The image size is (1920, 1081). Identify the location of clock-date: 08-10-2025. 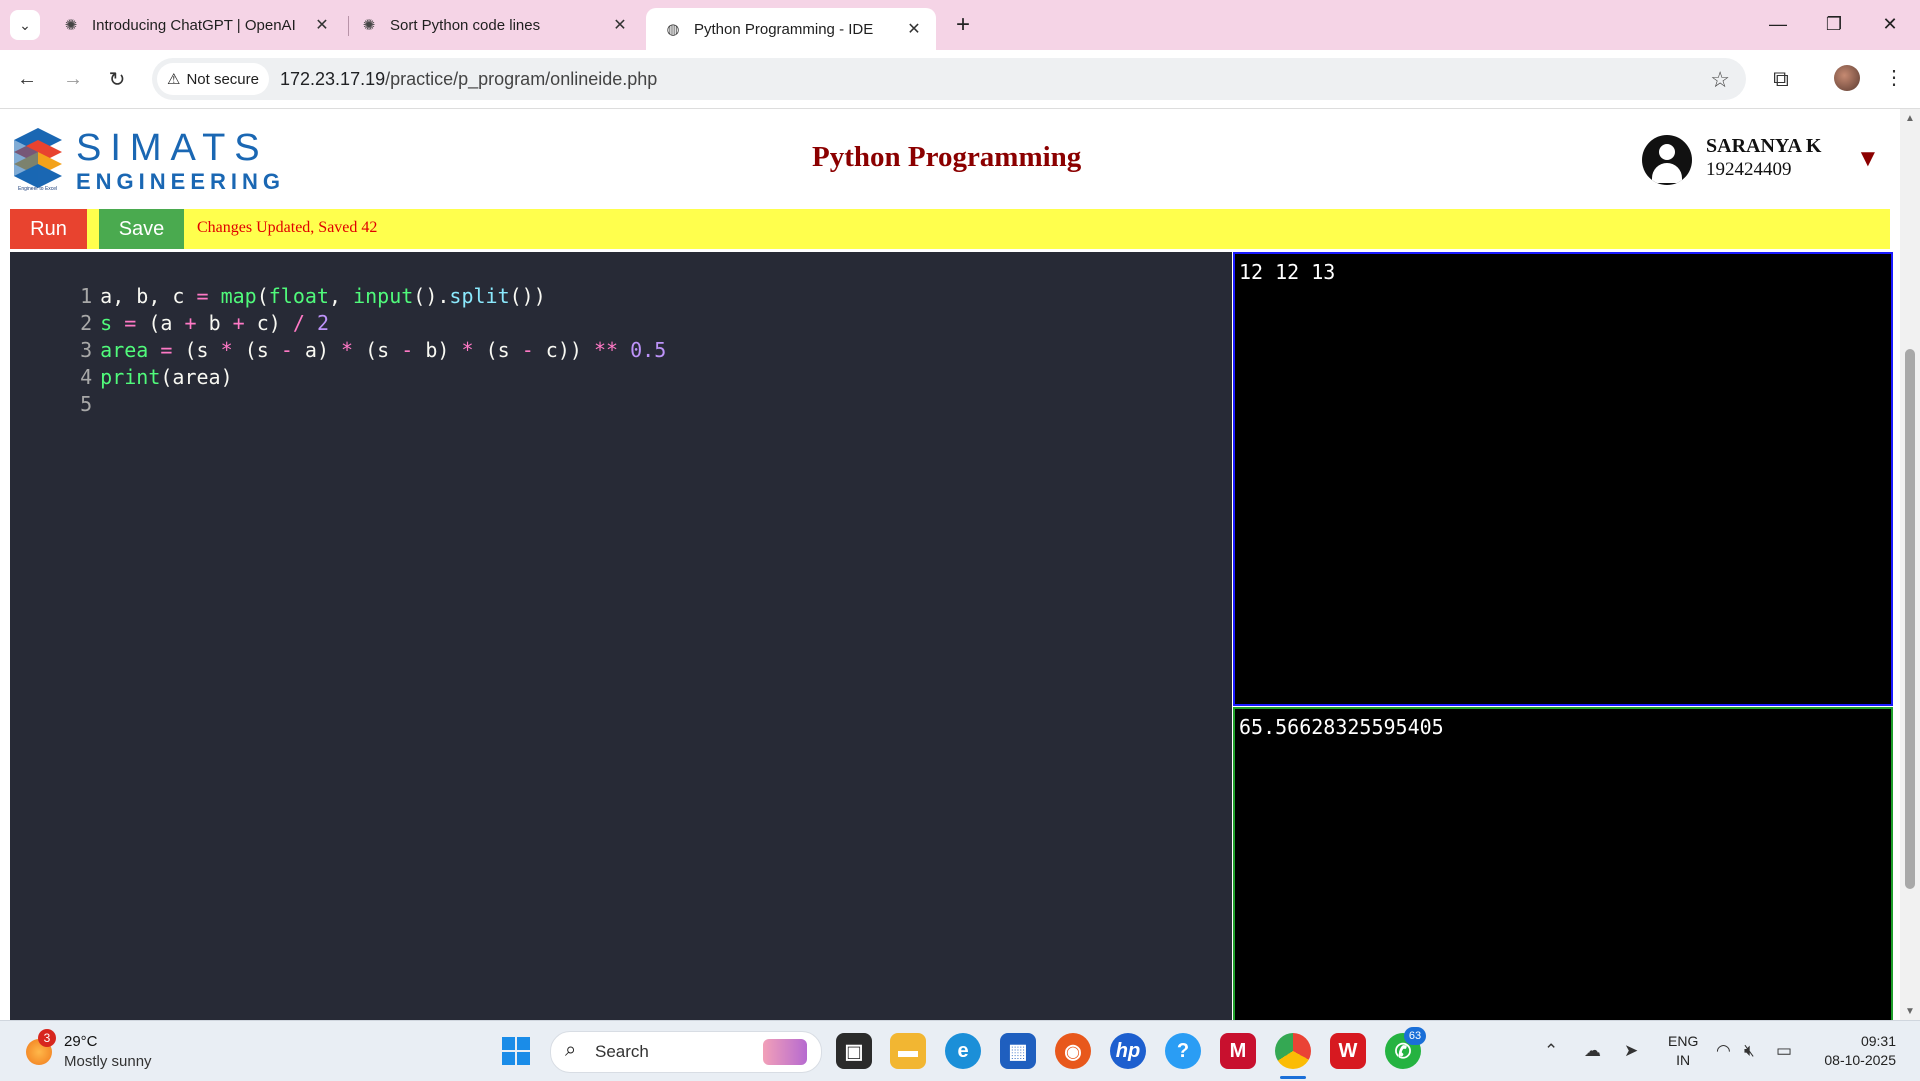
(1860, 1060).